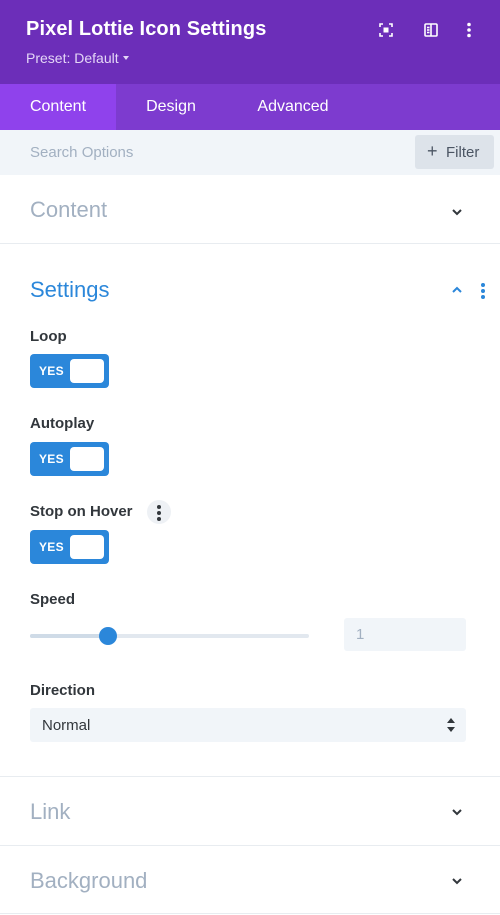 This screenshot has width=500, height=915. Describe the element at coordinates (58, 107) in the screenshot. I see `tab-content: Content` at that location.